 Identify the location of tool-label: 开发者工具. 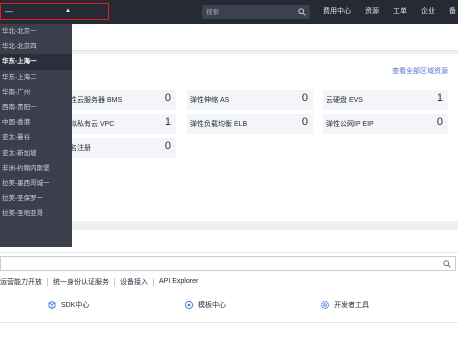
(351, 305).